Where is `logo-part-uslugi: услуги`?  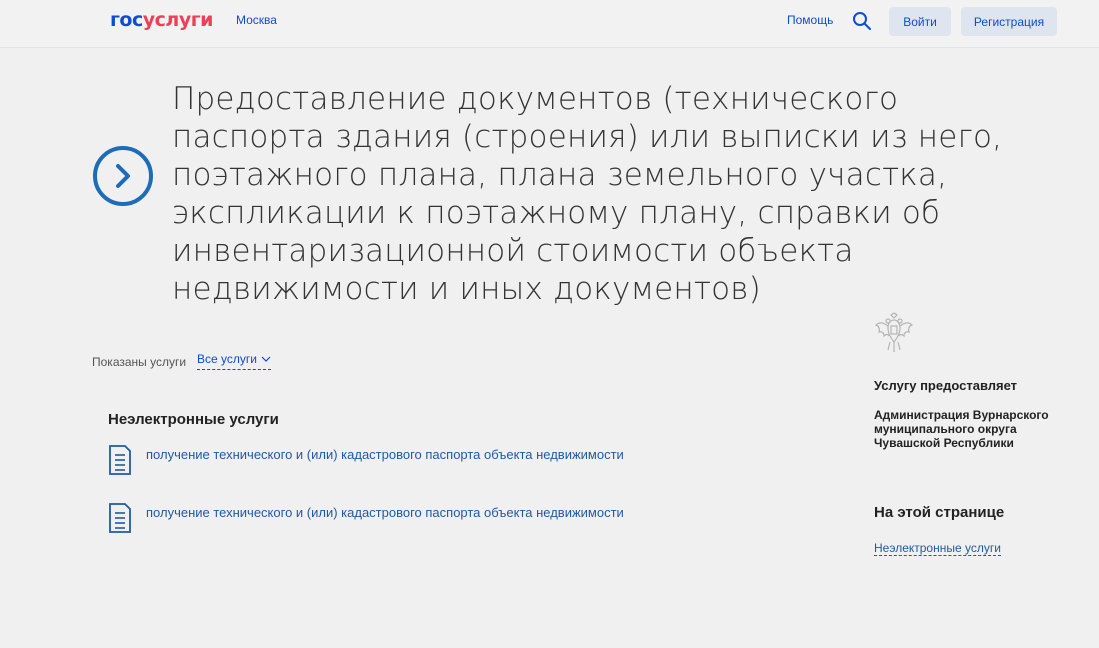
logo-part-uslugi: услуги is located at coordinates (178, 20).